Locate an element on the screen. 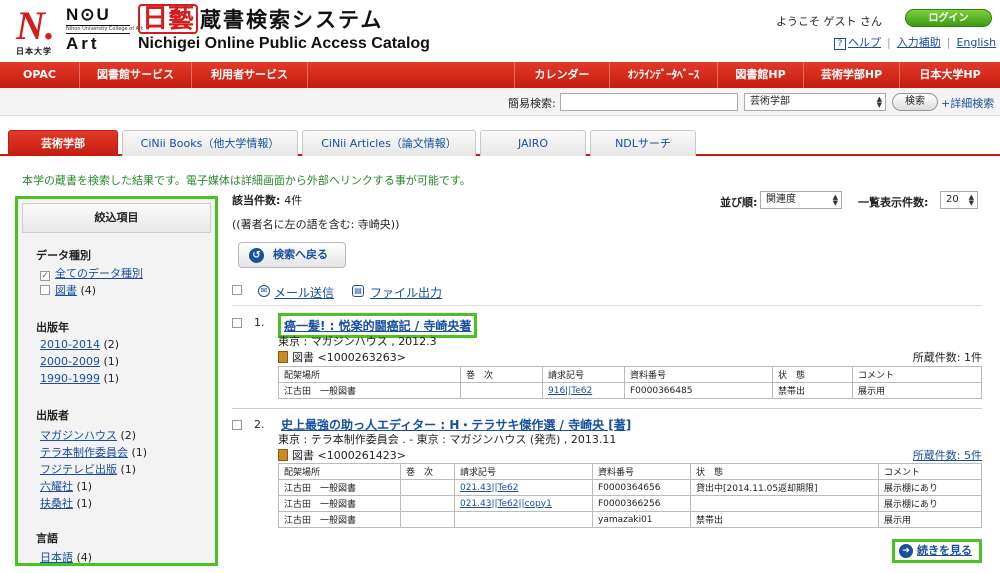  quick-search-button: 検索 is located at coordinates (915, 102).